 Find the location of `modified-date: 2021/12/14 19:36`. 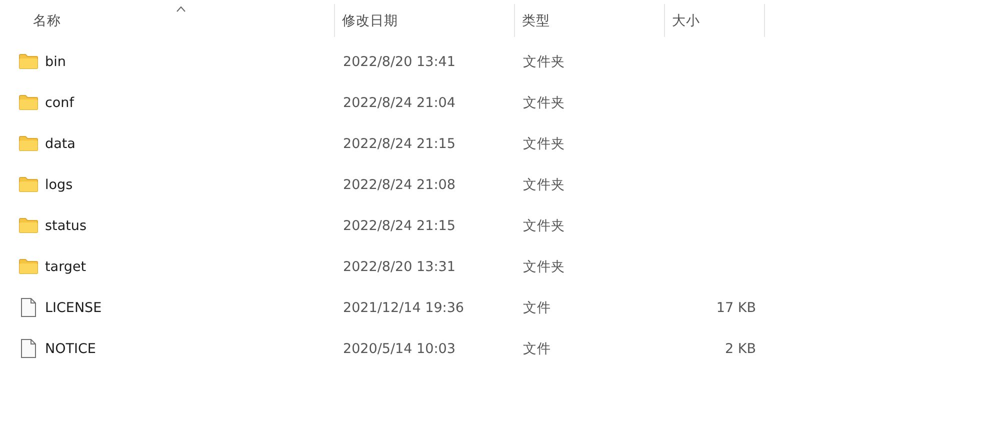

modified-date: 2021/12/14 19:36 is located at coordinates (403, 308).